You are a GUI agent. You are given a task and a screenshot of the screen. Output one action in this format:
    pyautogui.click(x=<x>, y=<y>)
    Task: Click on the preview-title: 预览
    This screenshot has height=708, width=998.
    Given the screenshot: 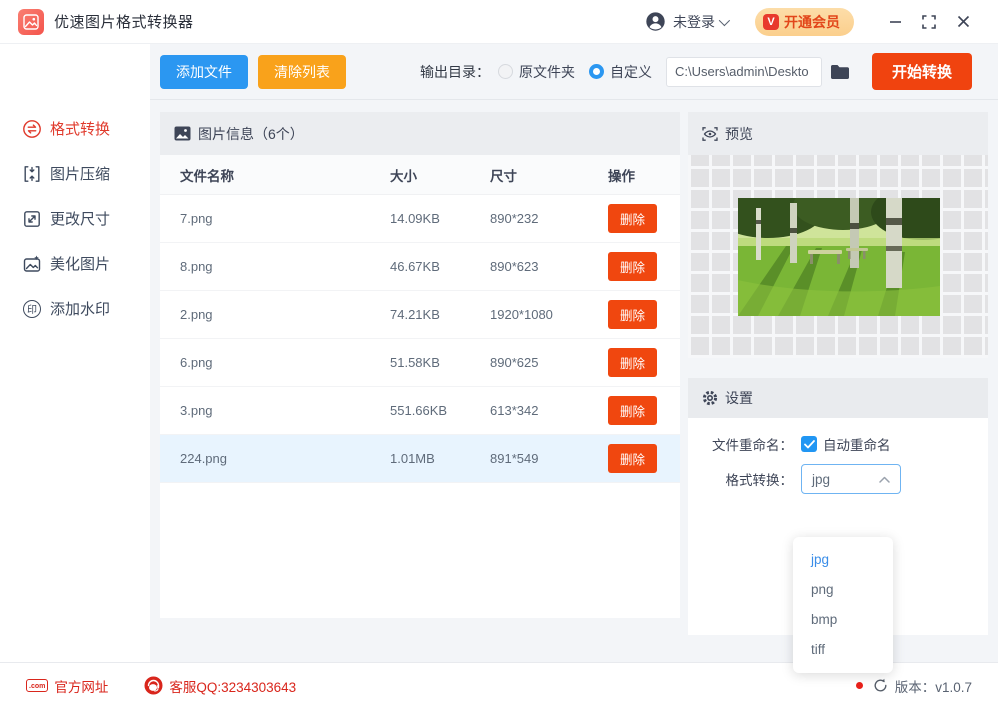 What is the action you would take?
    pyautogui.click(x=739, y=133)
    